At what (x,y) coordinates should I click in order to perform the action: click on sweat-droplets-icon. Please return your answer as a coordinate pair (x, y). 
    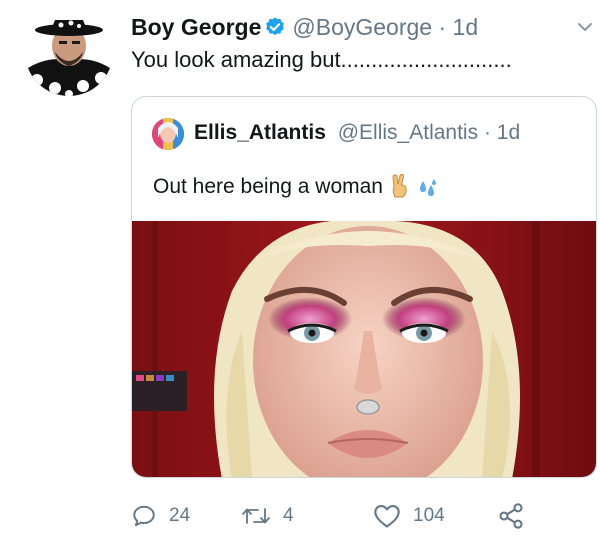
    Looking at the image, I should click on (428, 192).